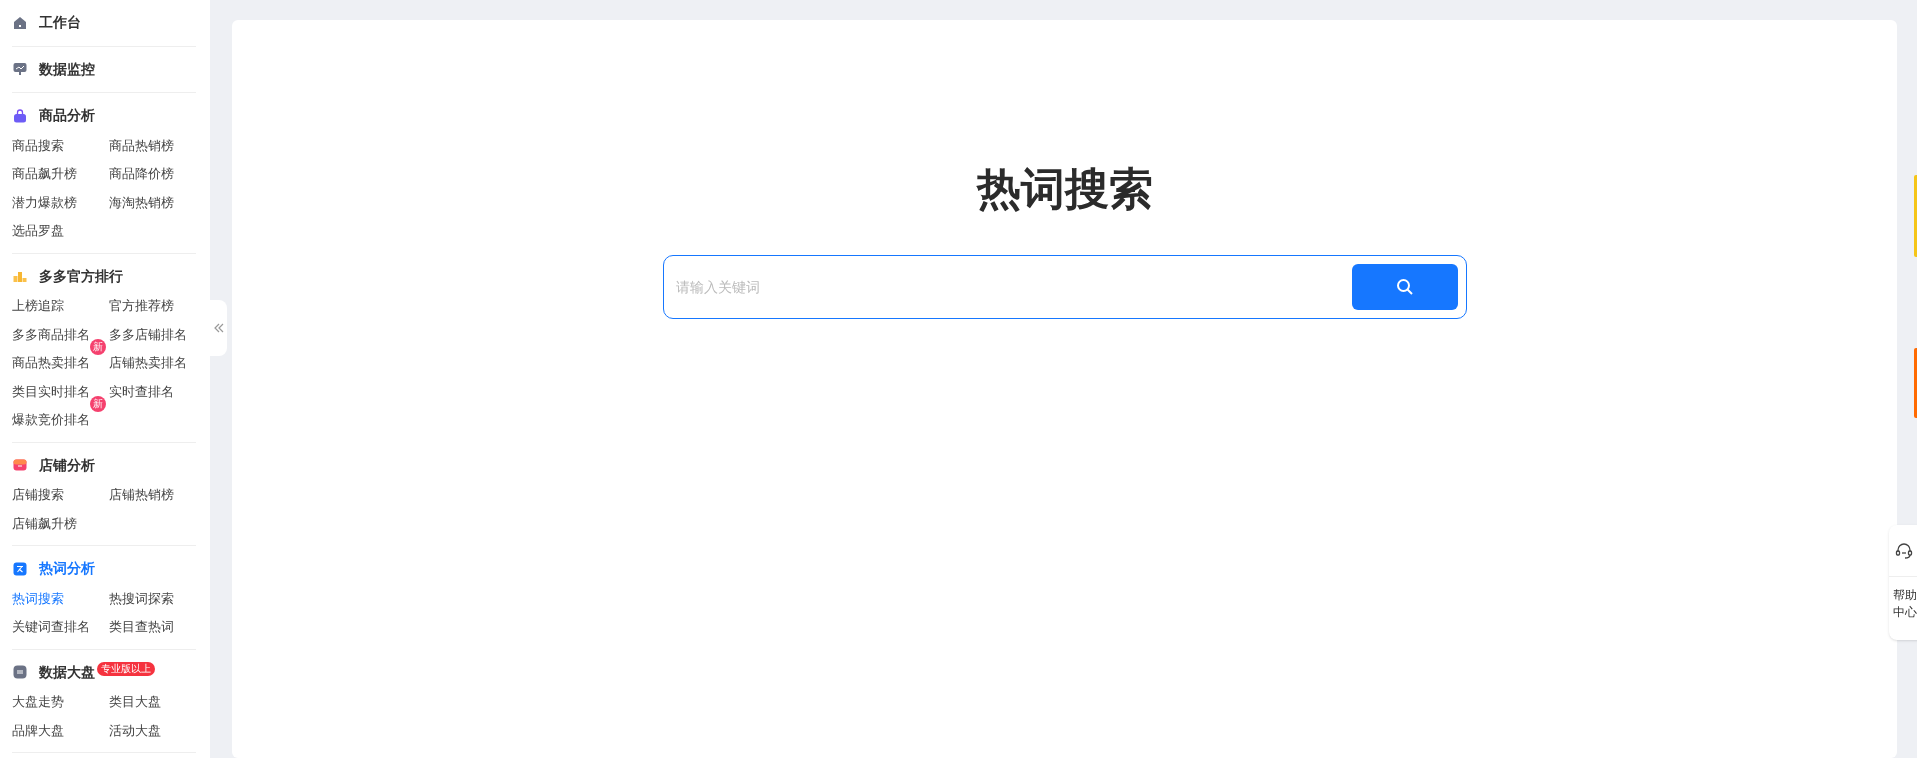  What do you see at coordinates (141, 598) in the screenshot?
I see `menu-item: 热搜词探索` at bounding box center [141, 598].